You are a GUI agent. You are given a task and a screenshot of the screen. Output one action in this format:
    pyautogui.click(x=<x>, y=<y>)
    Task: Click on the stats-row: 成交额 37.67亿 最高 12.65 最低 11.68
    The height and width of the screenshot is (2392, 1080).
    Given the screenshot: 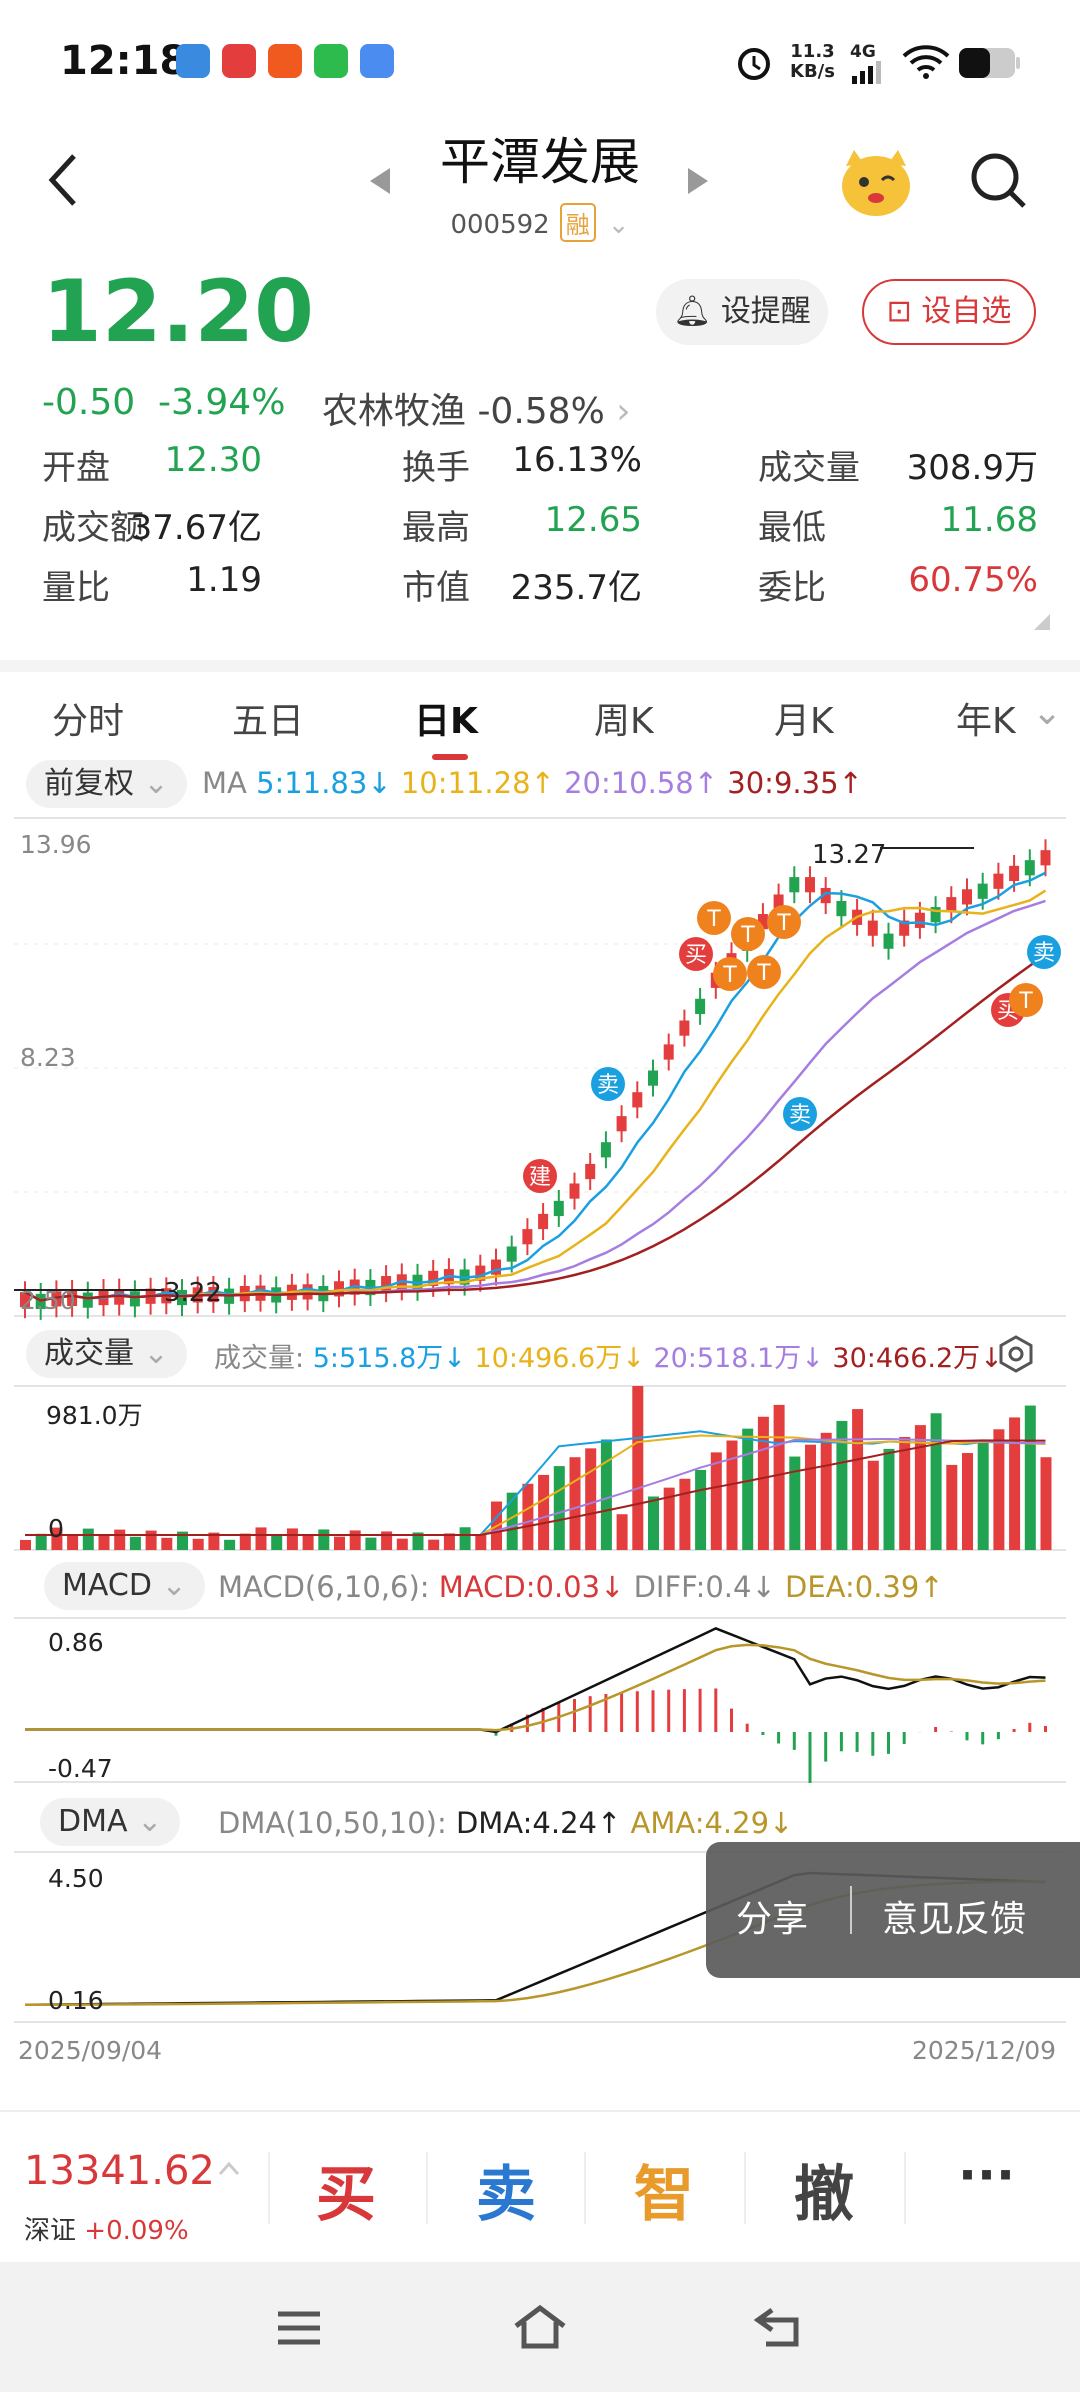 What is the action you would take?
    pyautogui.click(x=540, y=530)
    